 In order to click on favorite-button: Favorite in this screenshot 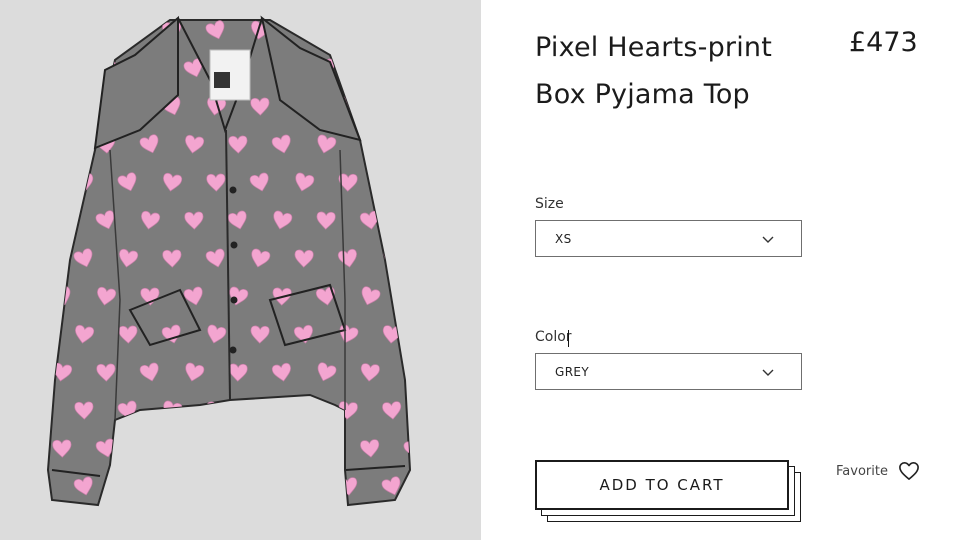, I will do `click(878, 471)`.